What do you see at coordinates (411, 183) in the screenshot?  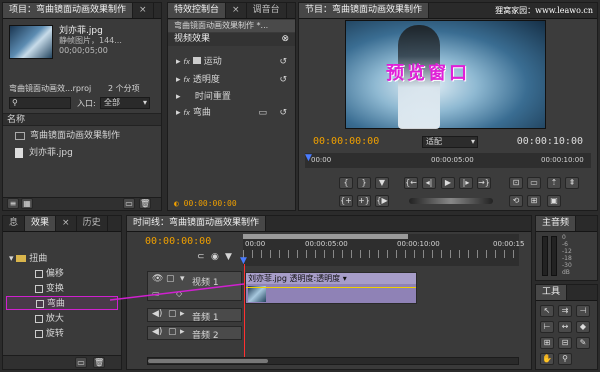 I see `go-to-in-icon: {←` at bounding box center [411, 183].